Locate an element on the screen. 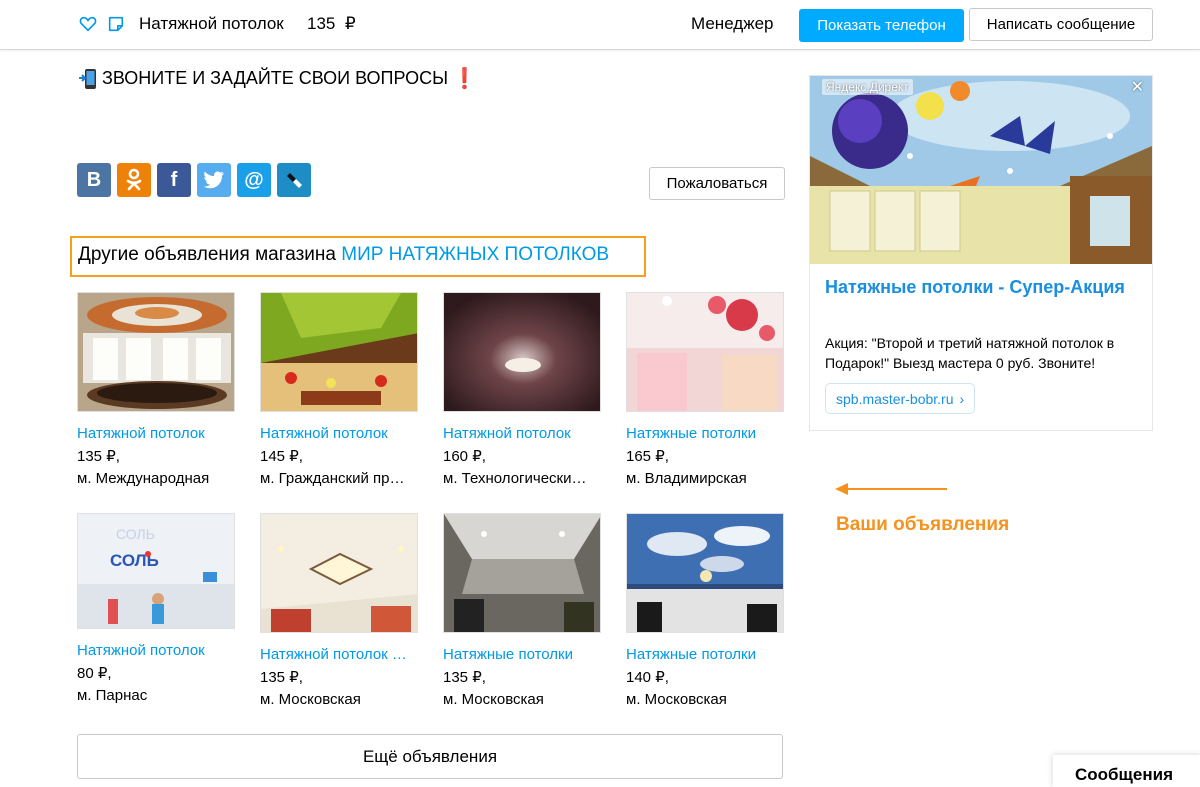 This screenshot has width=1200, height=787. call-text: ЗВОНИТЕ И ЗАДАЙТЕ СВОИ ВОПРОСЫ is located at coordinates (275, 78).